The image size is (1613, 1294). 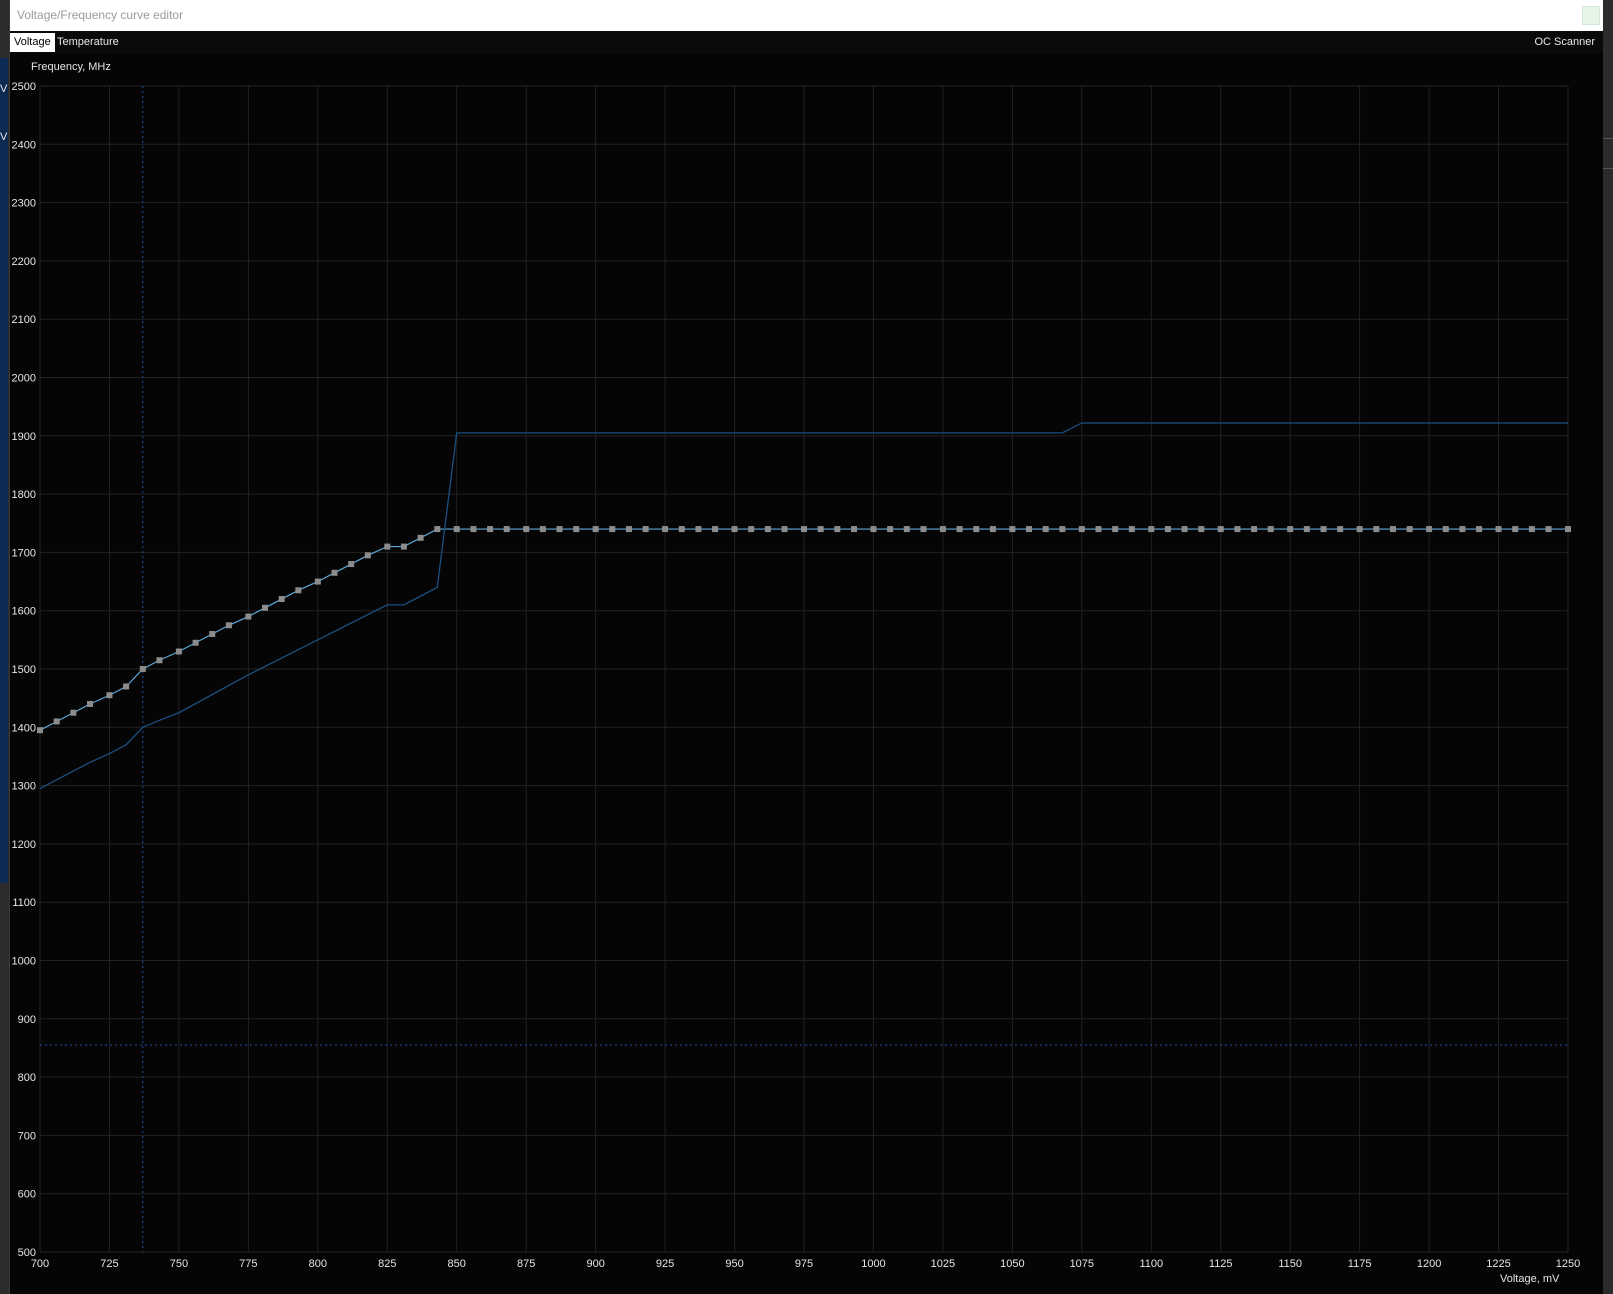 I want to click on x-tick-label: 700, so click(x=40, y=1264).